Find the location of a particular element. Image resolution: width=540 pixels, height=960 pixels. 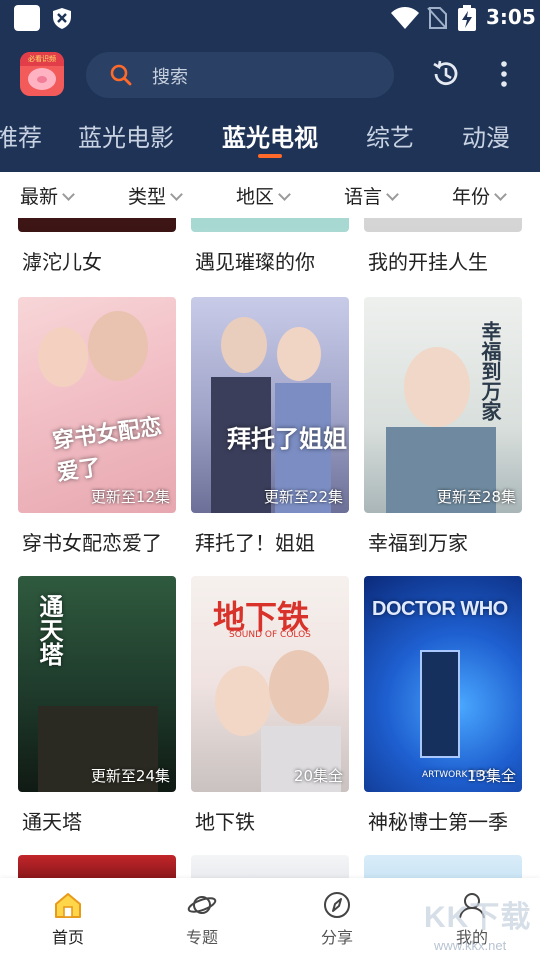

nav-topics: 专题 is located at coordinates (202, 919).